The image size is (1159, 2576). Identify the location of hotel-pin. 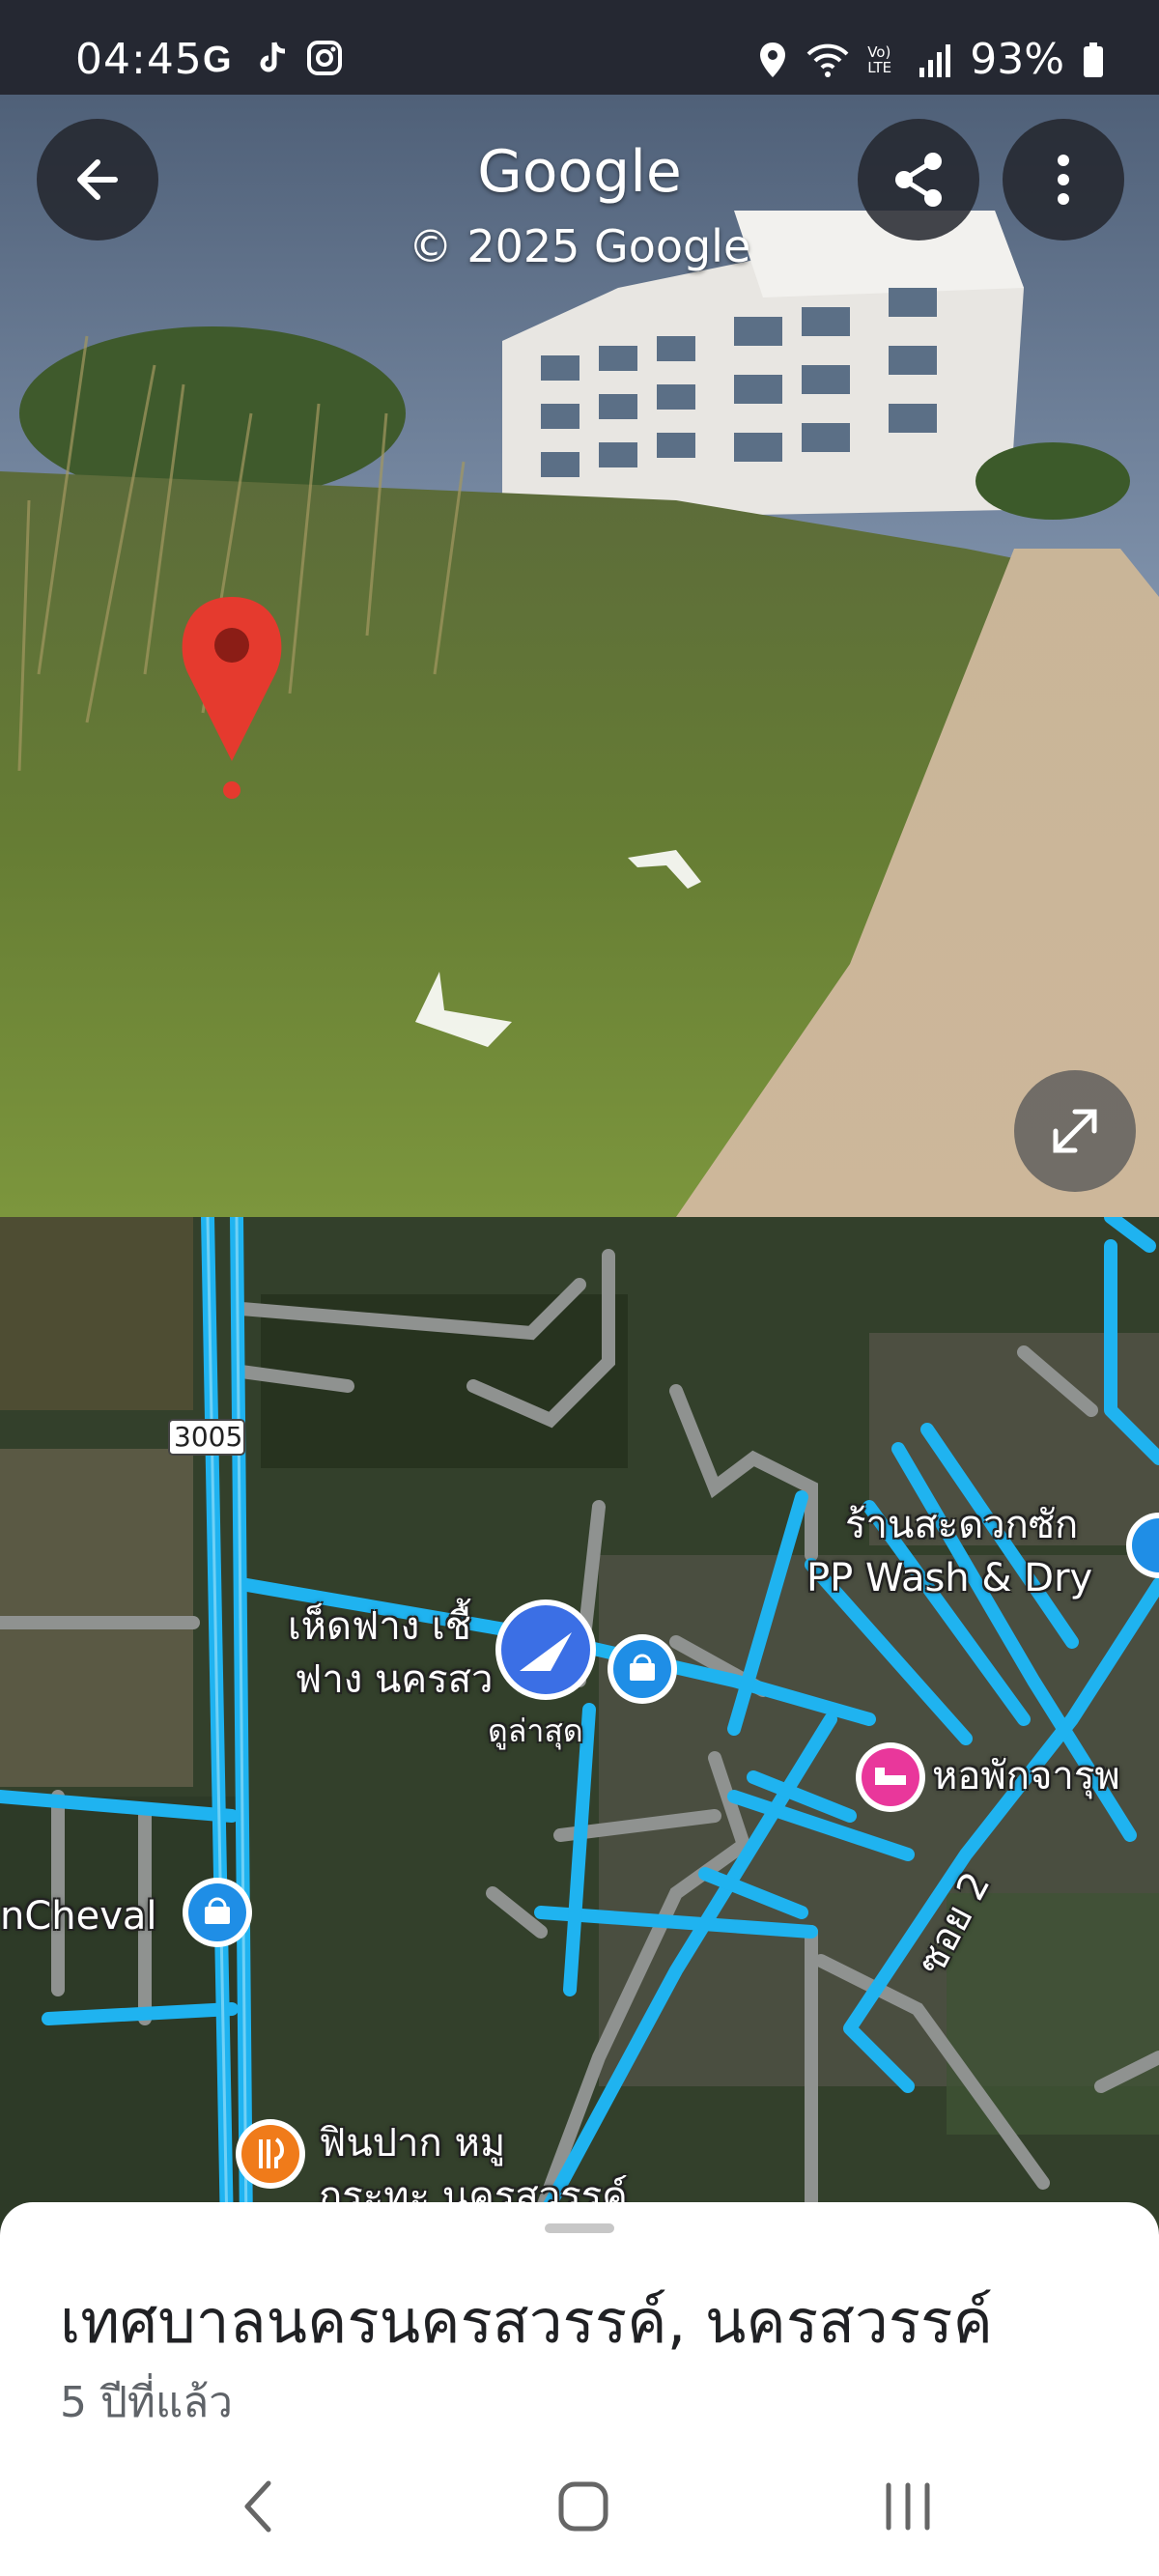
(890, 1777).